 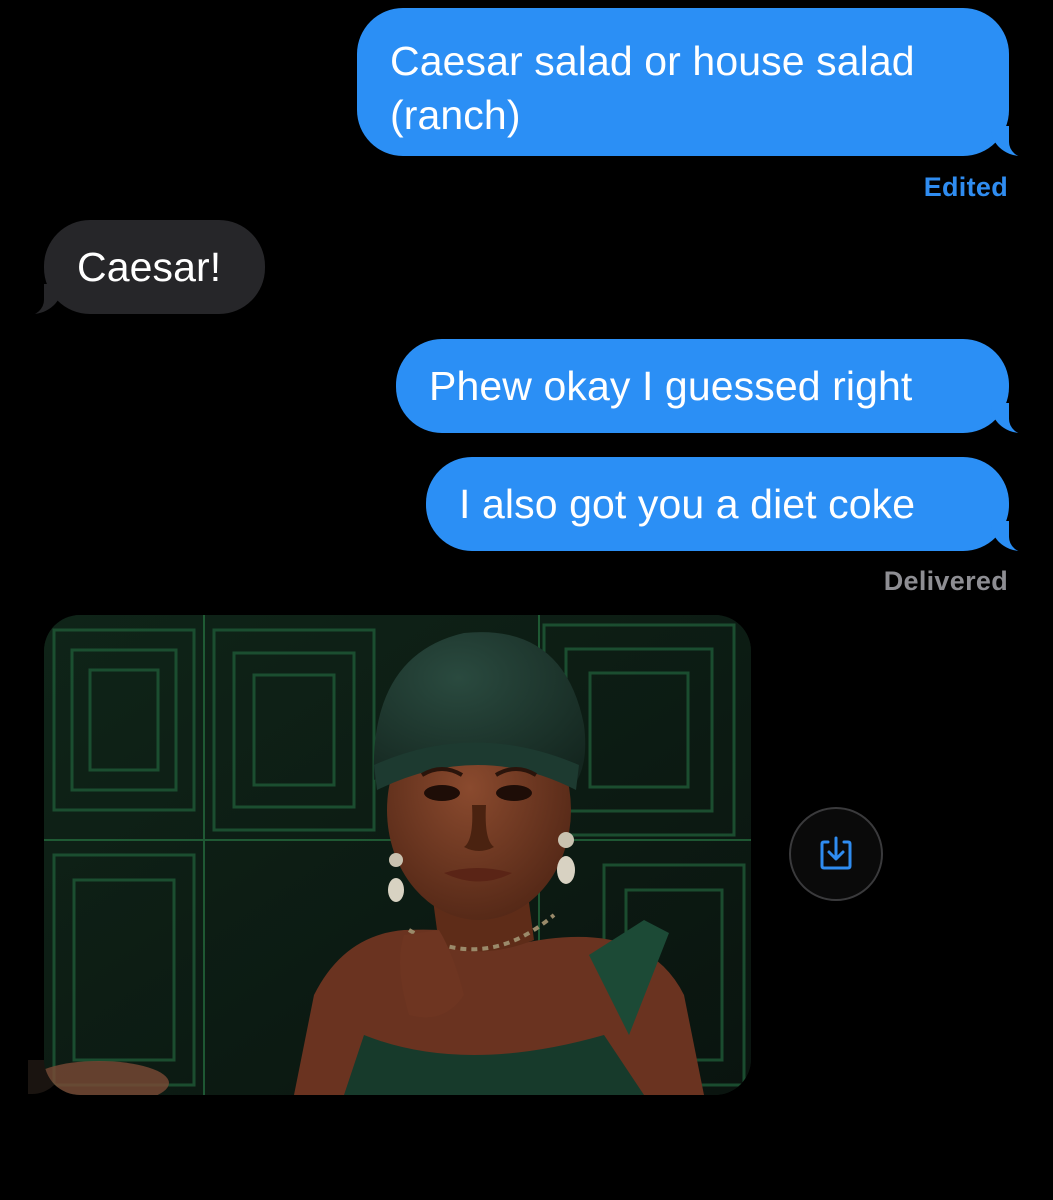 I want to click on received-message-bubble: Caesar!, so click(x=139, y=268).